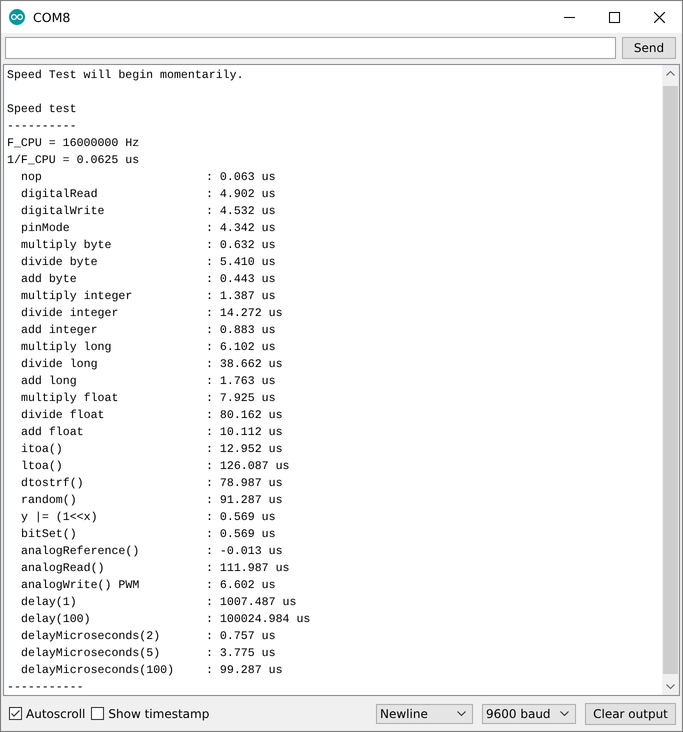 Image resolution: width=683 pixels, height=732 pixels. Describe the element at coordinates (244, 416) in the screenshot. I see `test-result: : 80.162 us` at that location.